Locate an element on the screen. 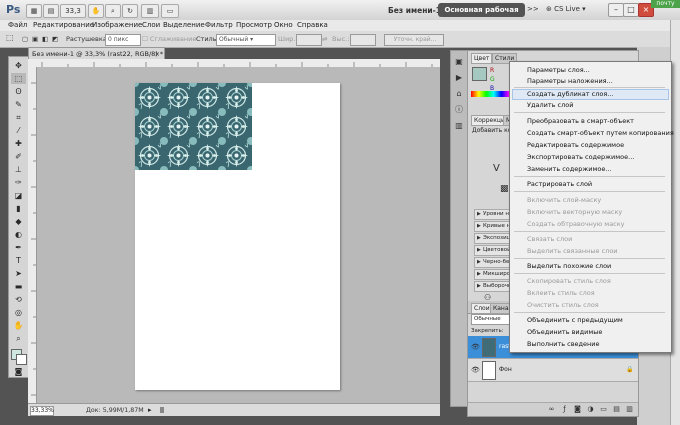 This screenshot has width=680, height=425. eraser-tool-icon: ◪ is located at coordinates (18, 195).